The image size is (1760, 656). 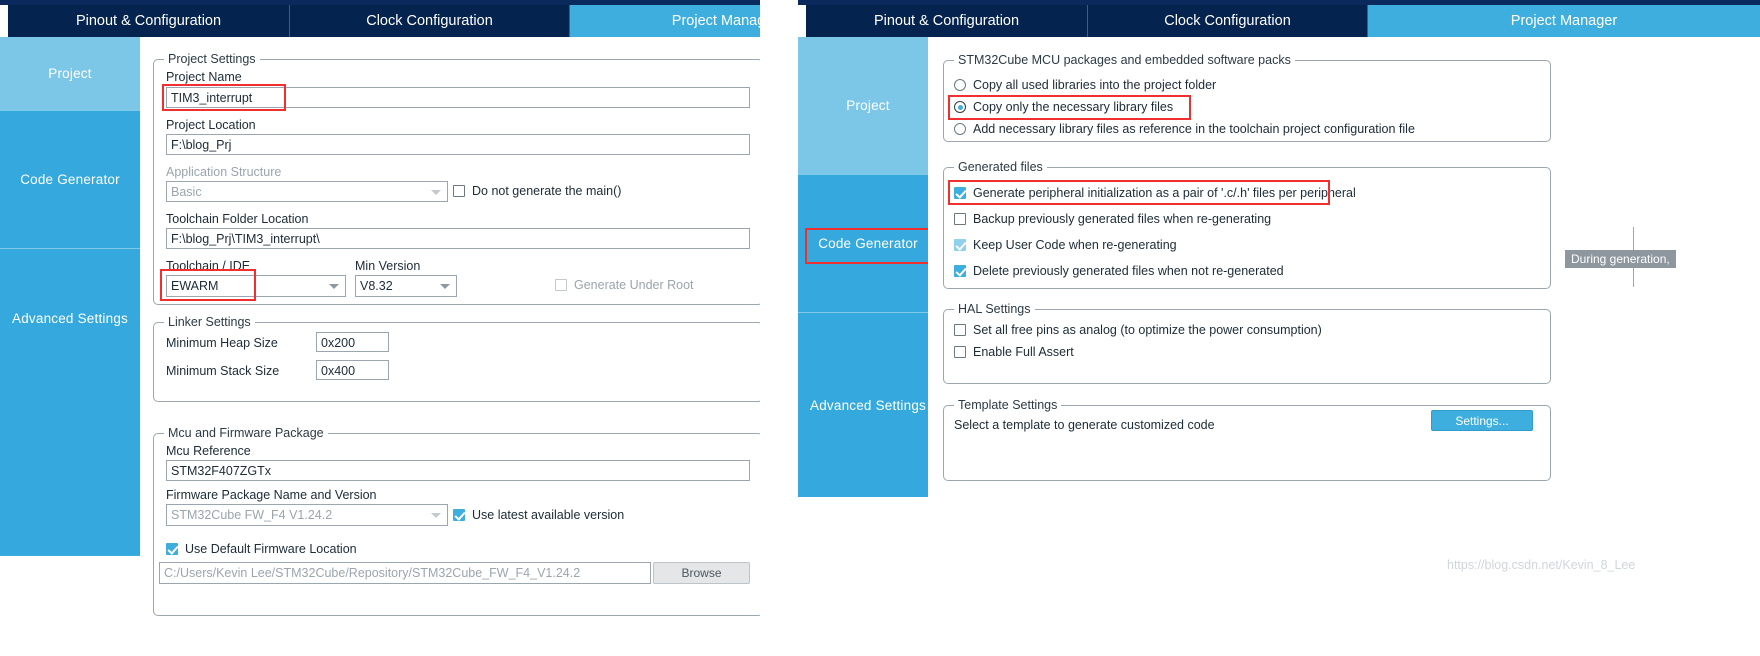 What do you see at coordinates (547, 191) in the screenshot?
I see `checkbox-label: Do not generate the main()` at bounding box center [547, 191].